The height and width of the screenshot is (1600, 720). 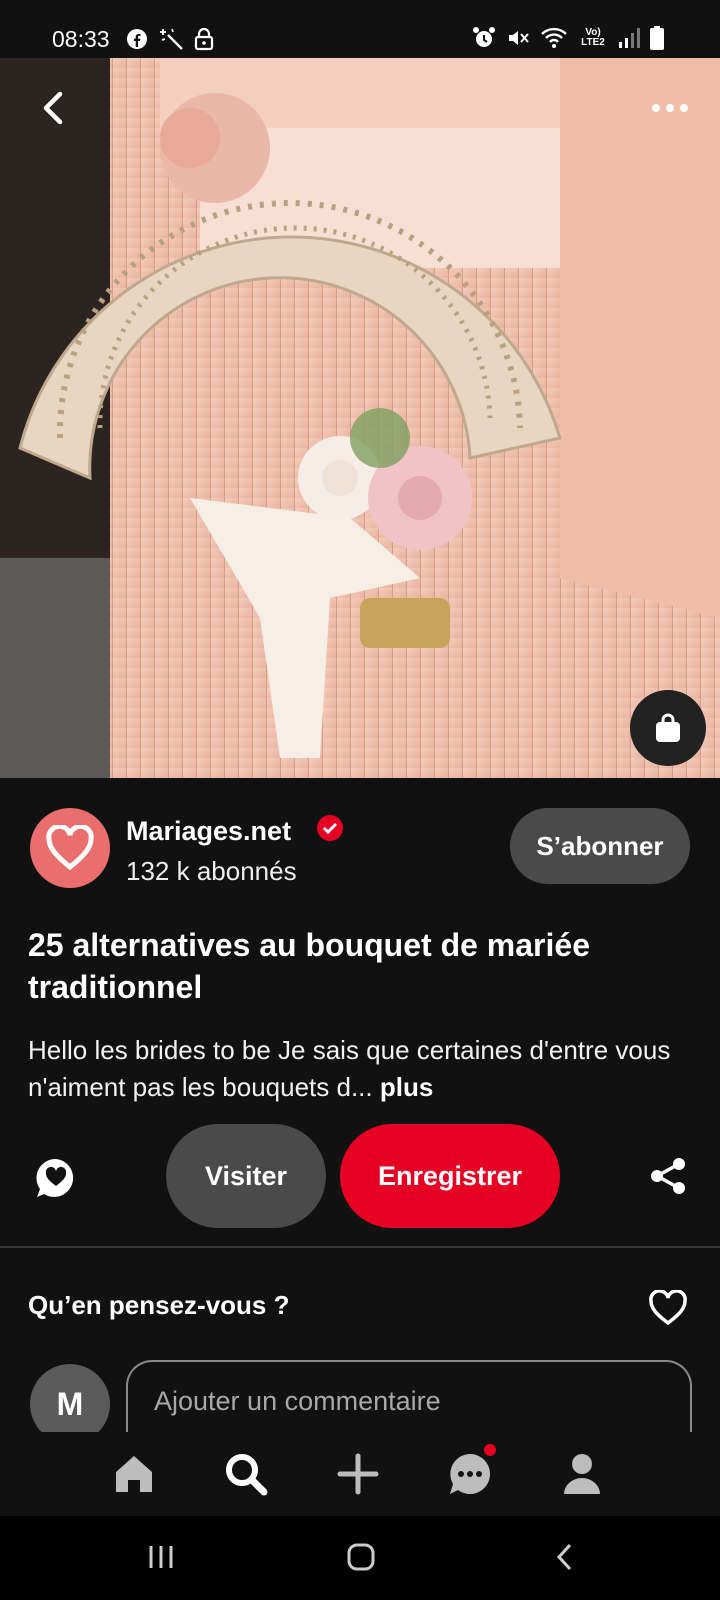 I want to click on shopping-bag-icon, so click(x=668, y=727).